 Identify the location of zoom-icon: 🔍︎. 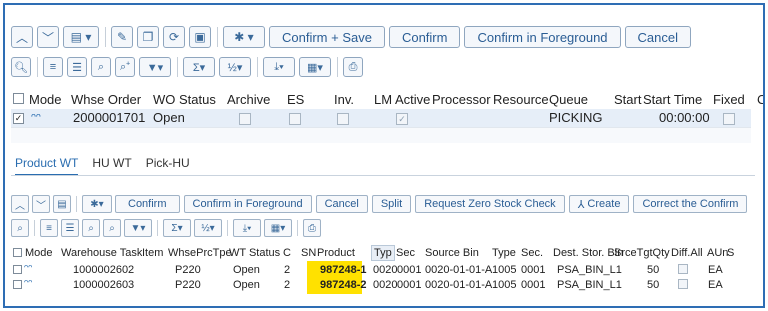
(21, 67).